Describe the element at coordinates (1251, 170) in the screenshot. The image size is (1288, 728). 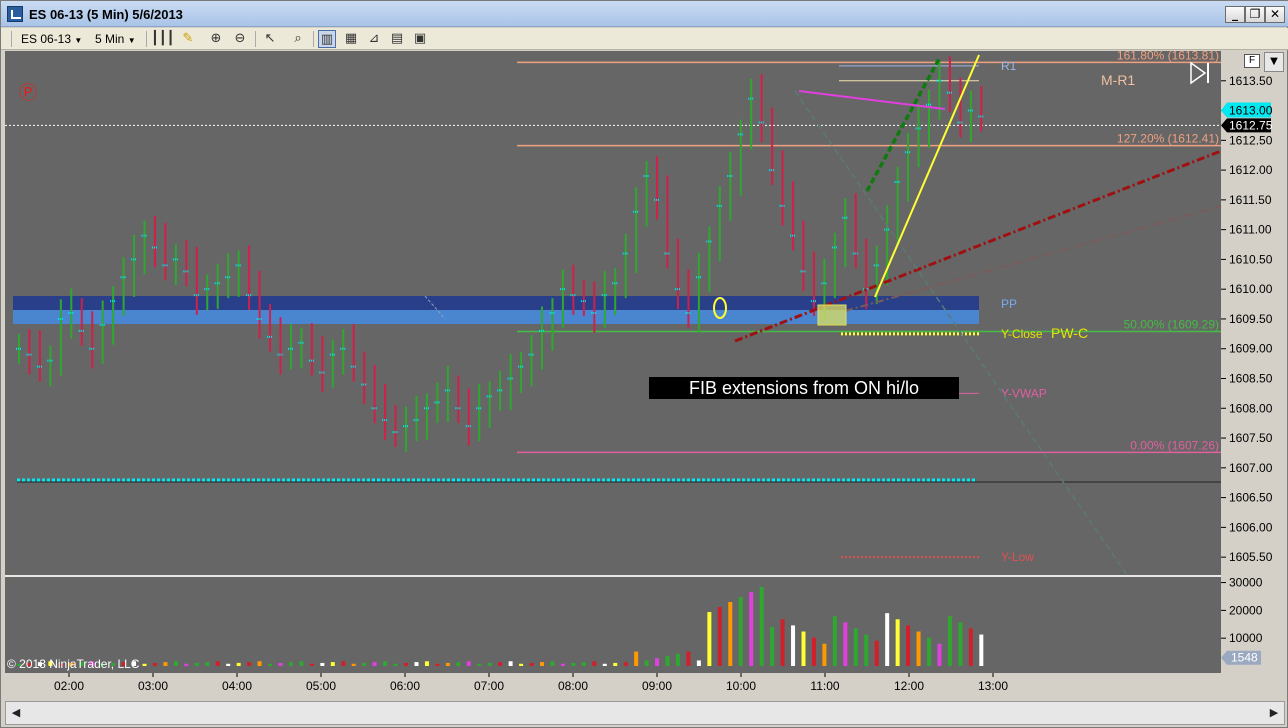
I see `price-tick-label: 1612.00` at that location.